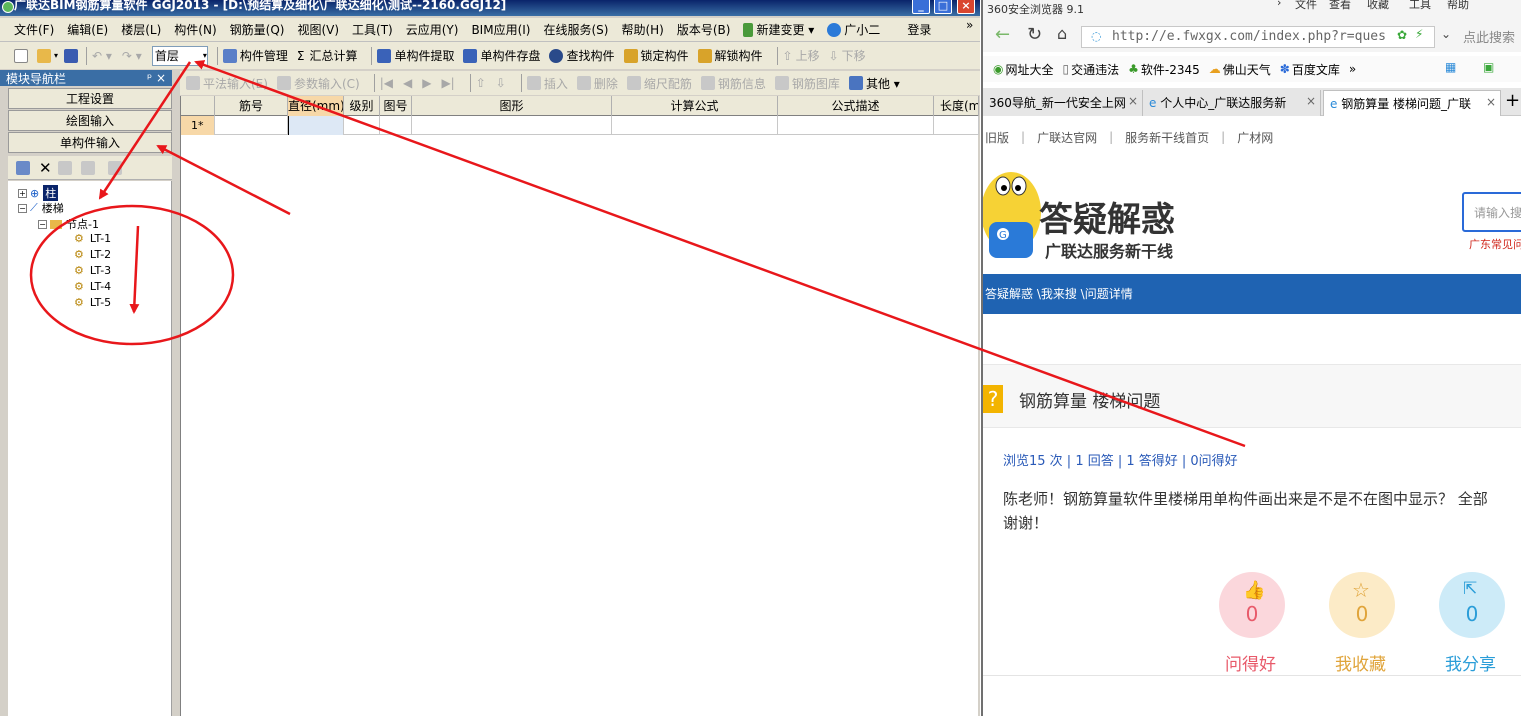 Image resolution: width=1521 pixels, height=716 pixels. Describe the element at coordinates (1495, 244) in the screenshot. I see `region-link: 广东常见问` at that location.